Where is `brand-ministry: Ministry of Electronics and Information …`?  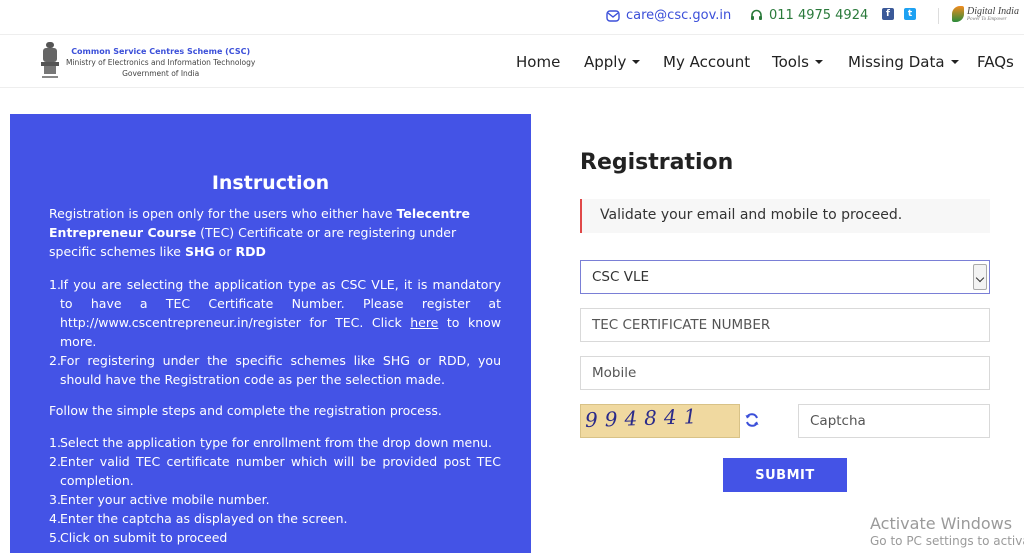 brand-ministry: Ministry of Electronics and Information … is located at coordinates (161, 62).